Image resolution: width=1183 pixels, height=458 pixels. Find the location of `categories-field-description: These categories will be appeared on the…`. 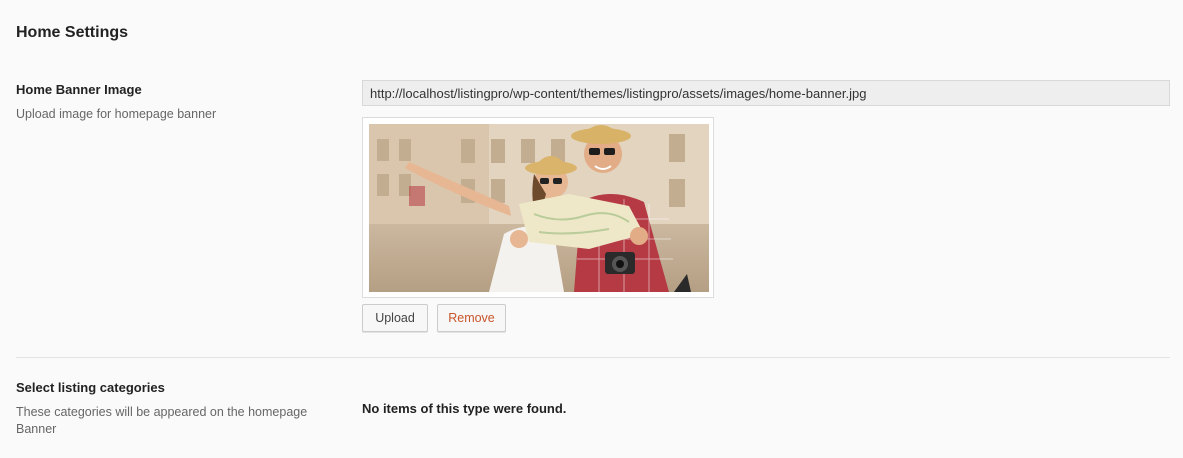

categories-field-description: These categories will be appeared on the… is located at coordinates (162, 420).